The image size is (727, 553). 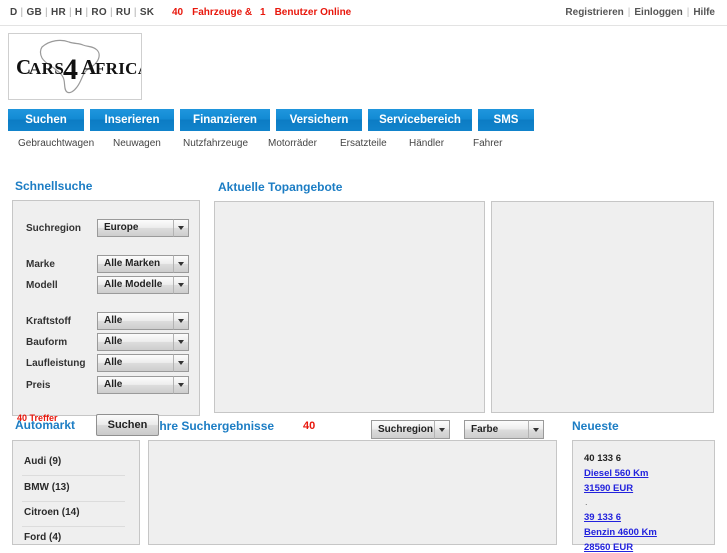 What do you see at coordinates (352, 492) in the screenshot?
I see `search-results-area` at bounding box center [352, 492].